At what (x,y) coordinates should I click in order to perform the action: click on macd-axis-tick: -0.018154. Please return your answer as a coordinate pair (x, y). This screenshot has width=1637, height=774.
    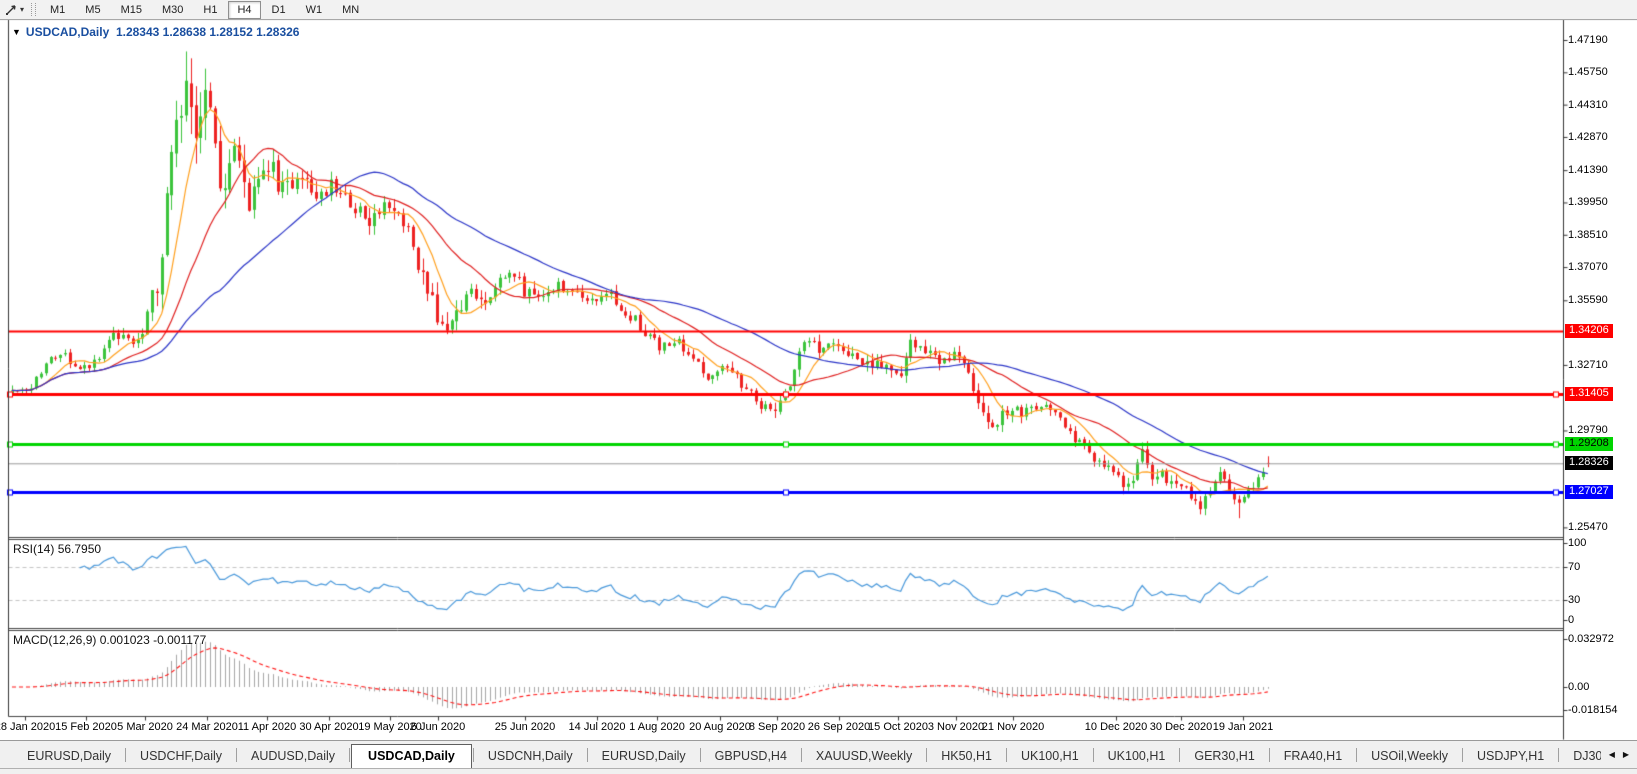
    Looking at the image, I should click on (1593, 710).